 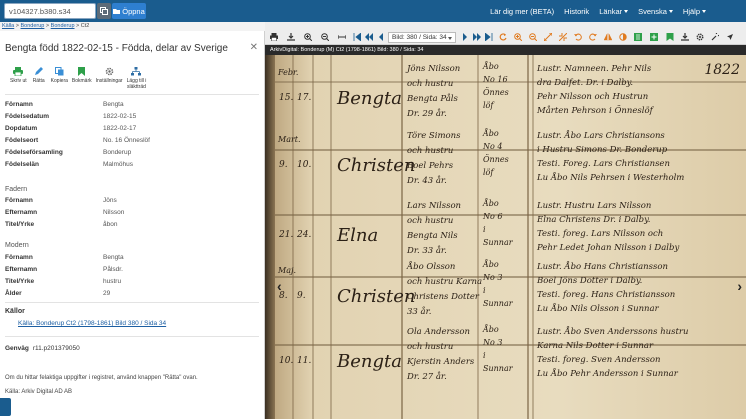 I want to click on record-witness-line: Lustr. Namneen. Pehr Nils, so click(x=594, y=69).